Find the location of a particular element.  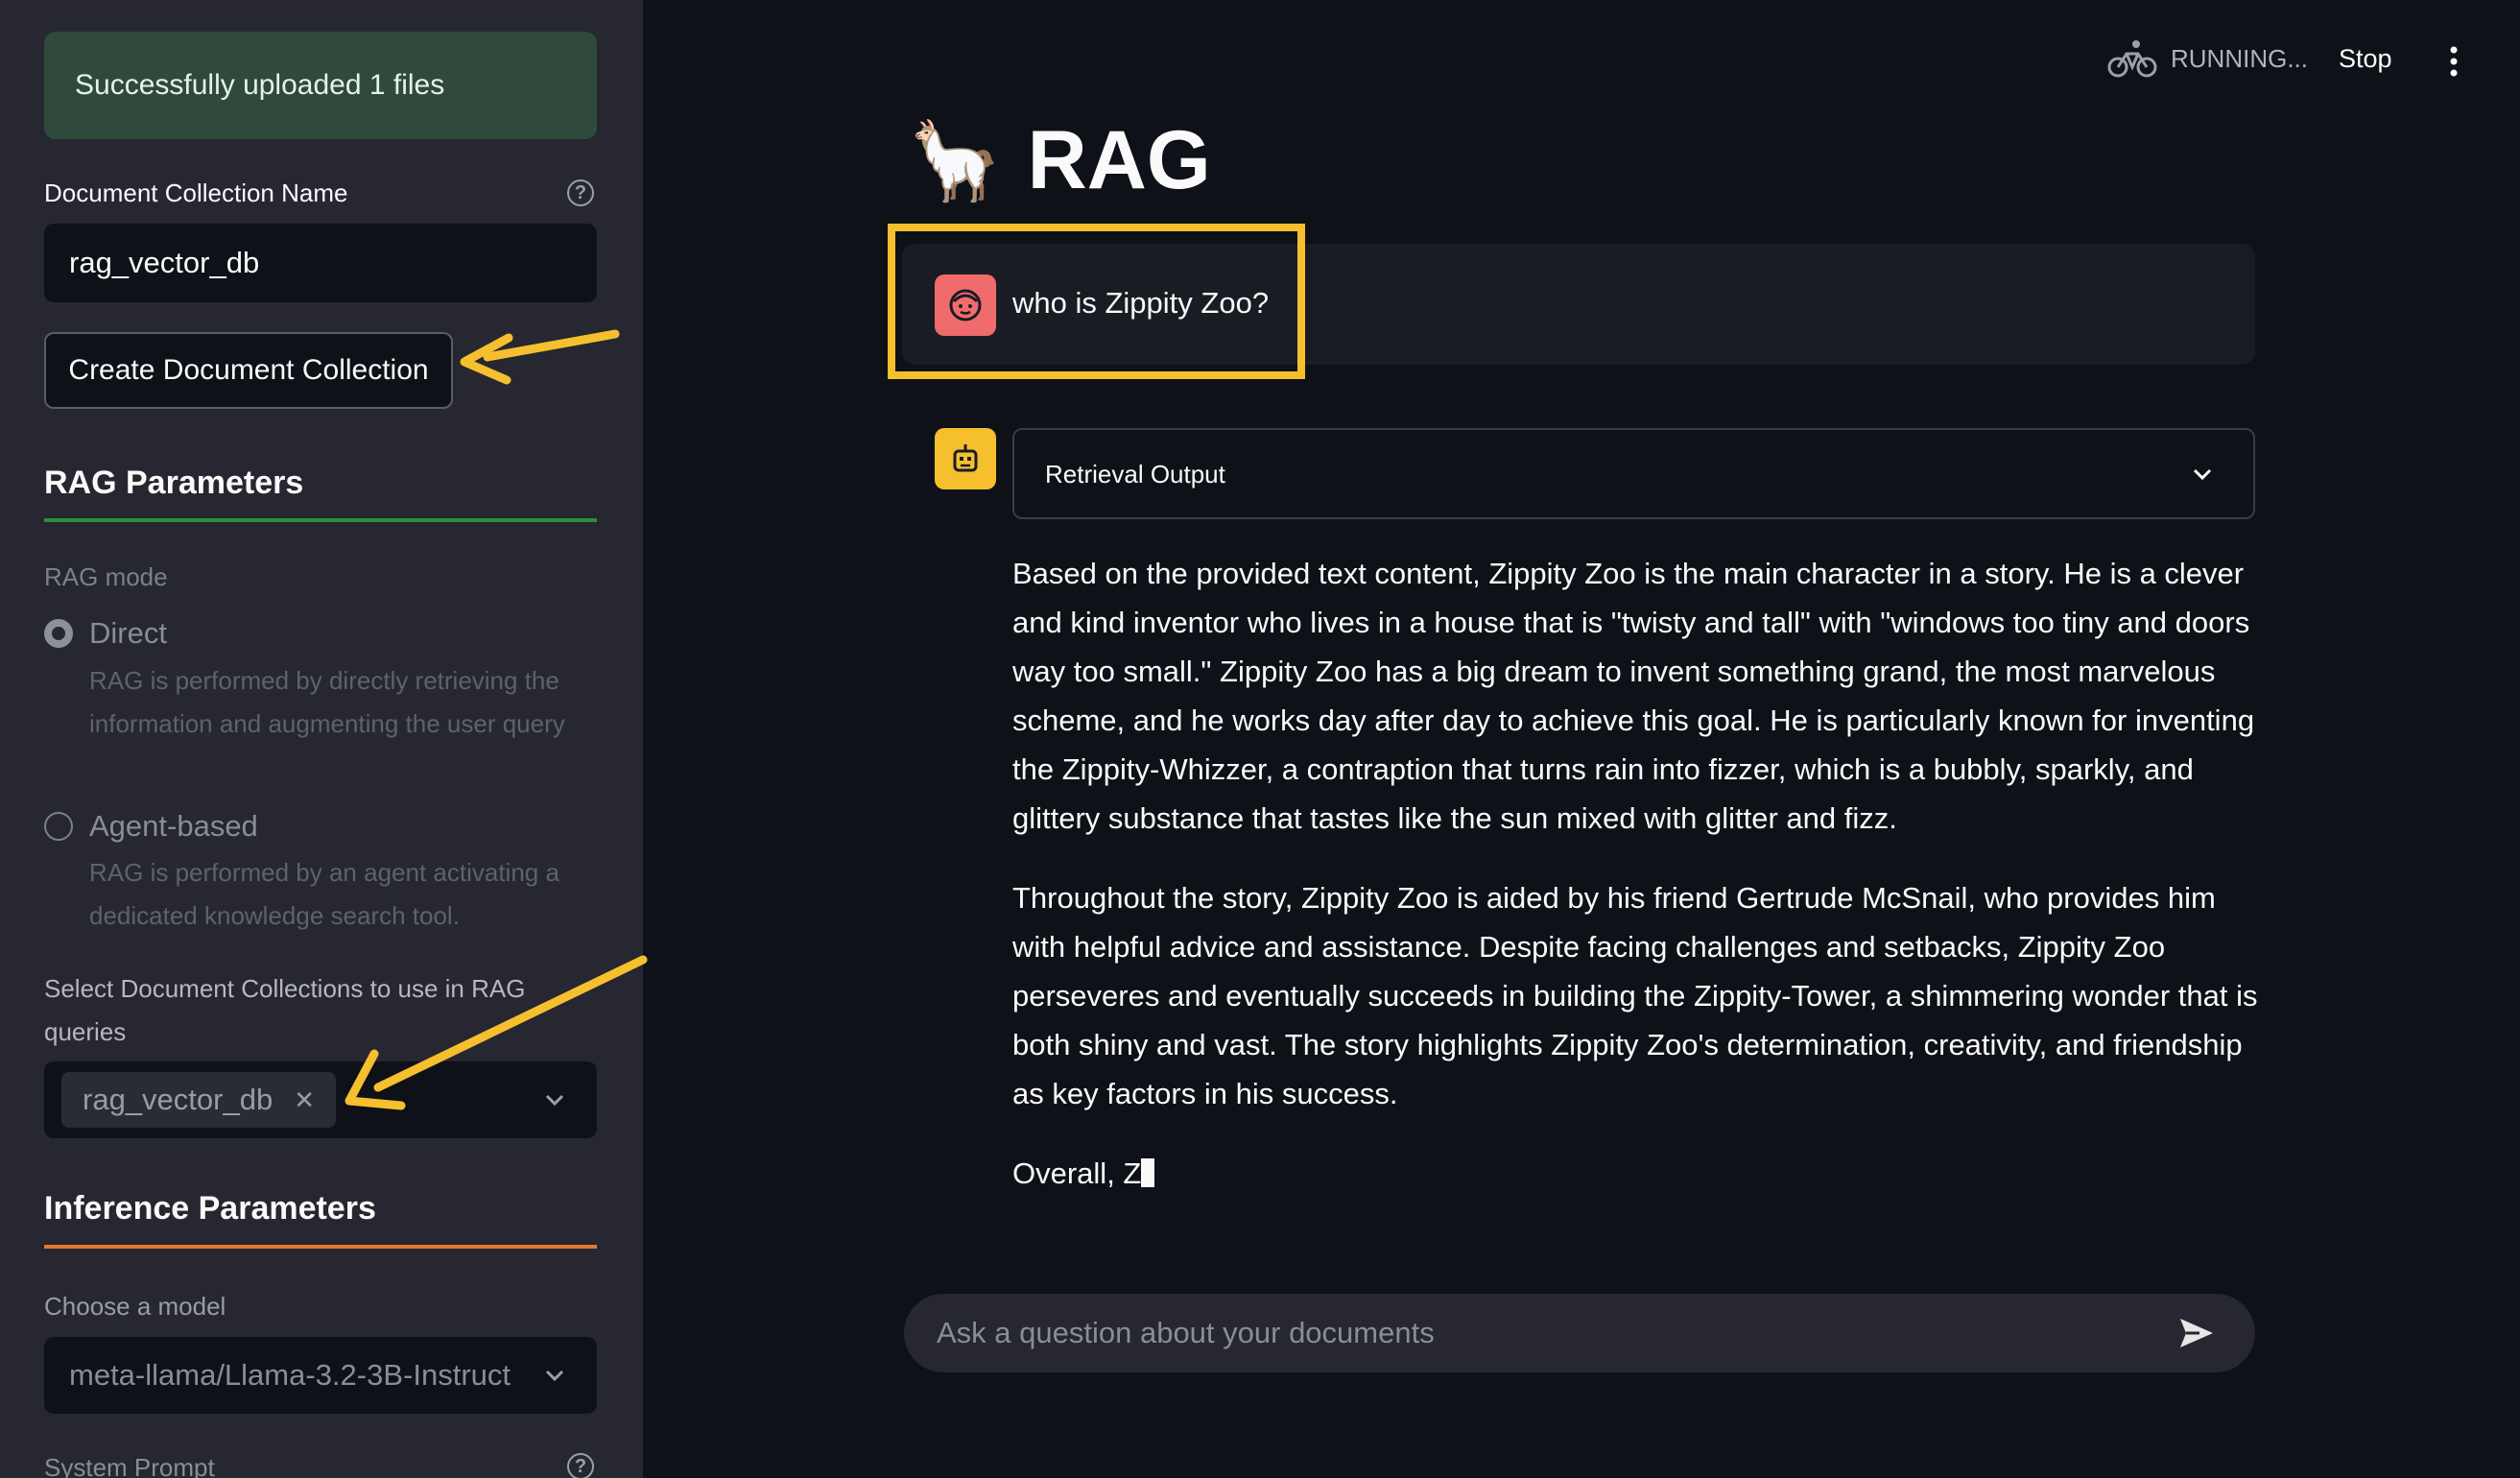

llama-icon: 🦙 is located at coordinates (955, 160).